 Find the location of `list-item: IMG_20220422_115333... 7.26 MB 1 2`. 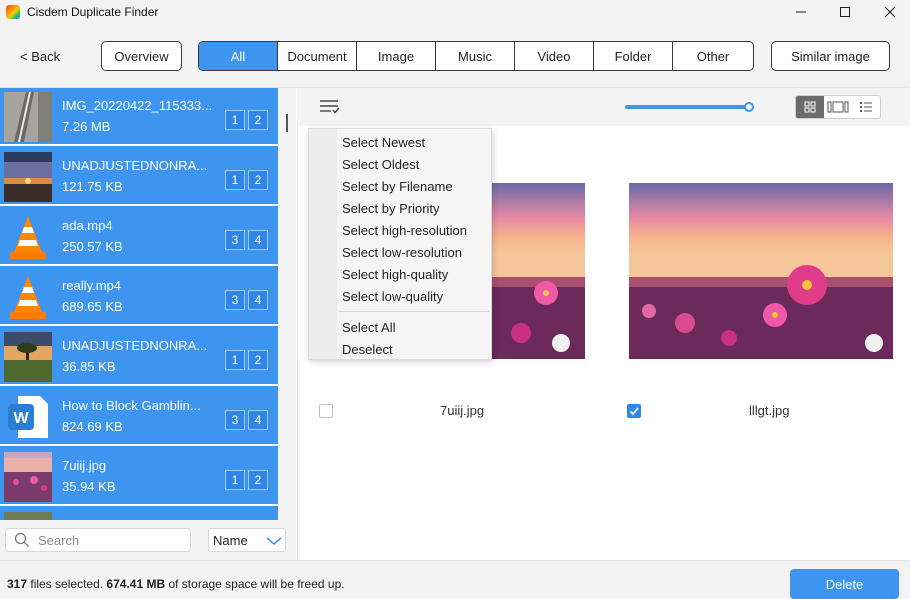

list-item: IMG_20220422_115333... 7.26 MB 1 2 is located at coordinates (139, 117).